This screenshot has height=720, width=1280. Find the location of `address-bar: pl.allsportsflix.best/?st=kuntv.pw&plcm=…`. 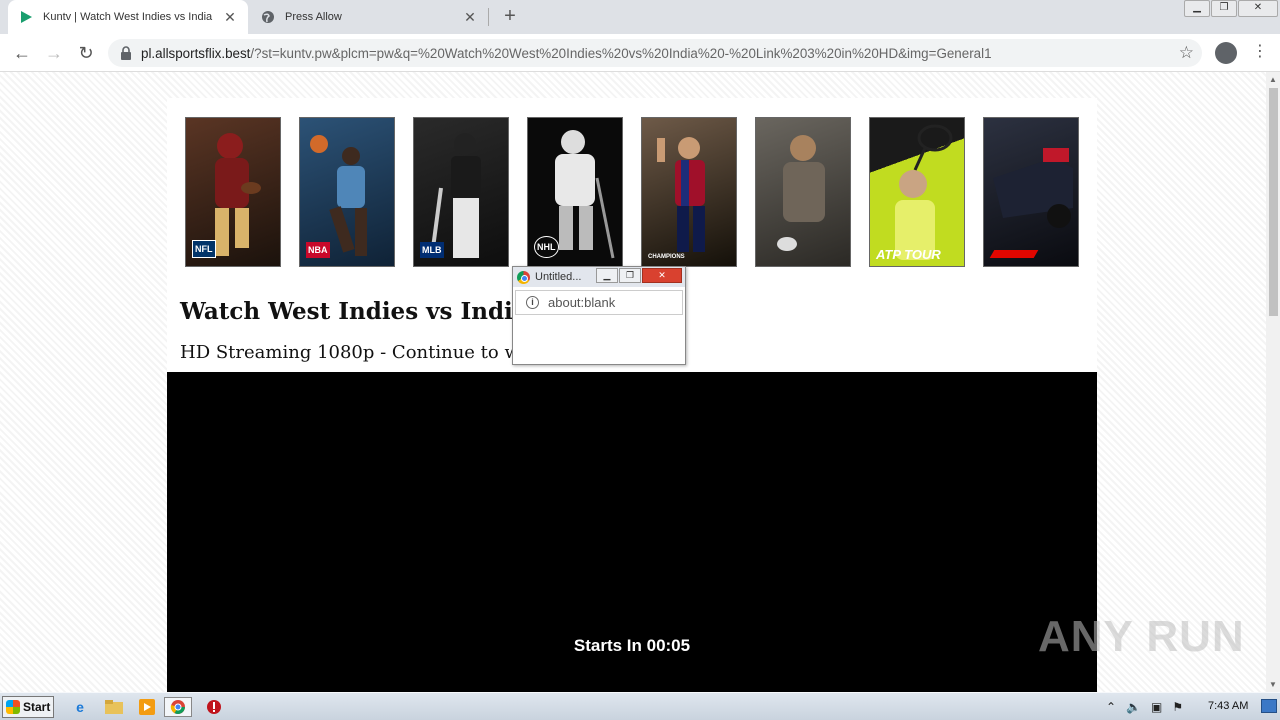

address-bar: pl.allsportsflix.best/?st=kuntv.pw&plcm=… is located at coordinates (655, 53).